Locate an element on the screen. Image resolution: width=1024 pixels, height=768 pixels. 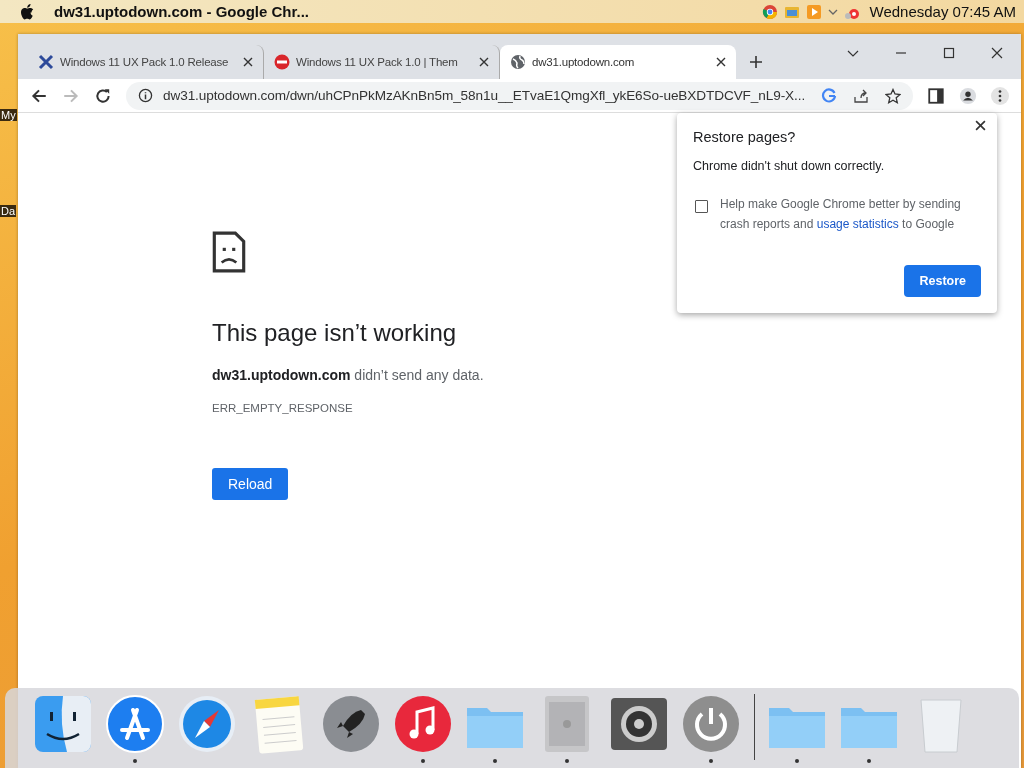
side-panel-icon is located at coordinates (936, 95).